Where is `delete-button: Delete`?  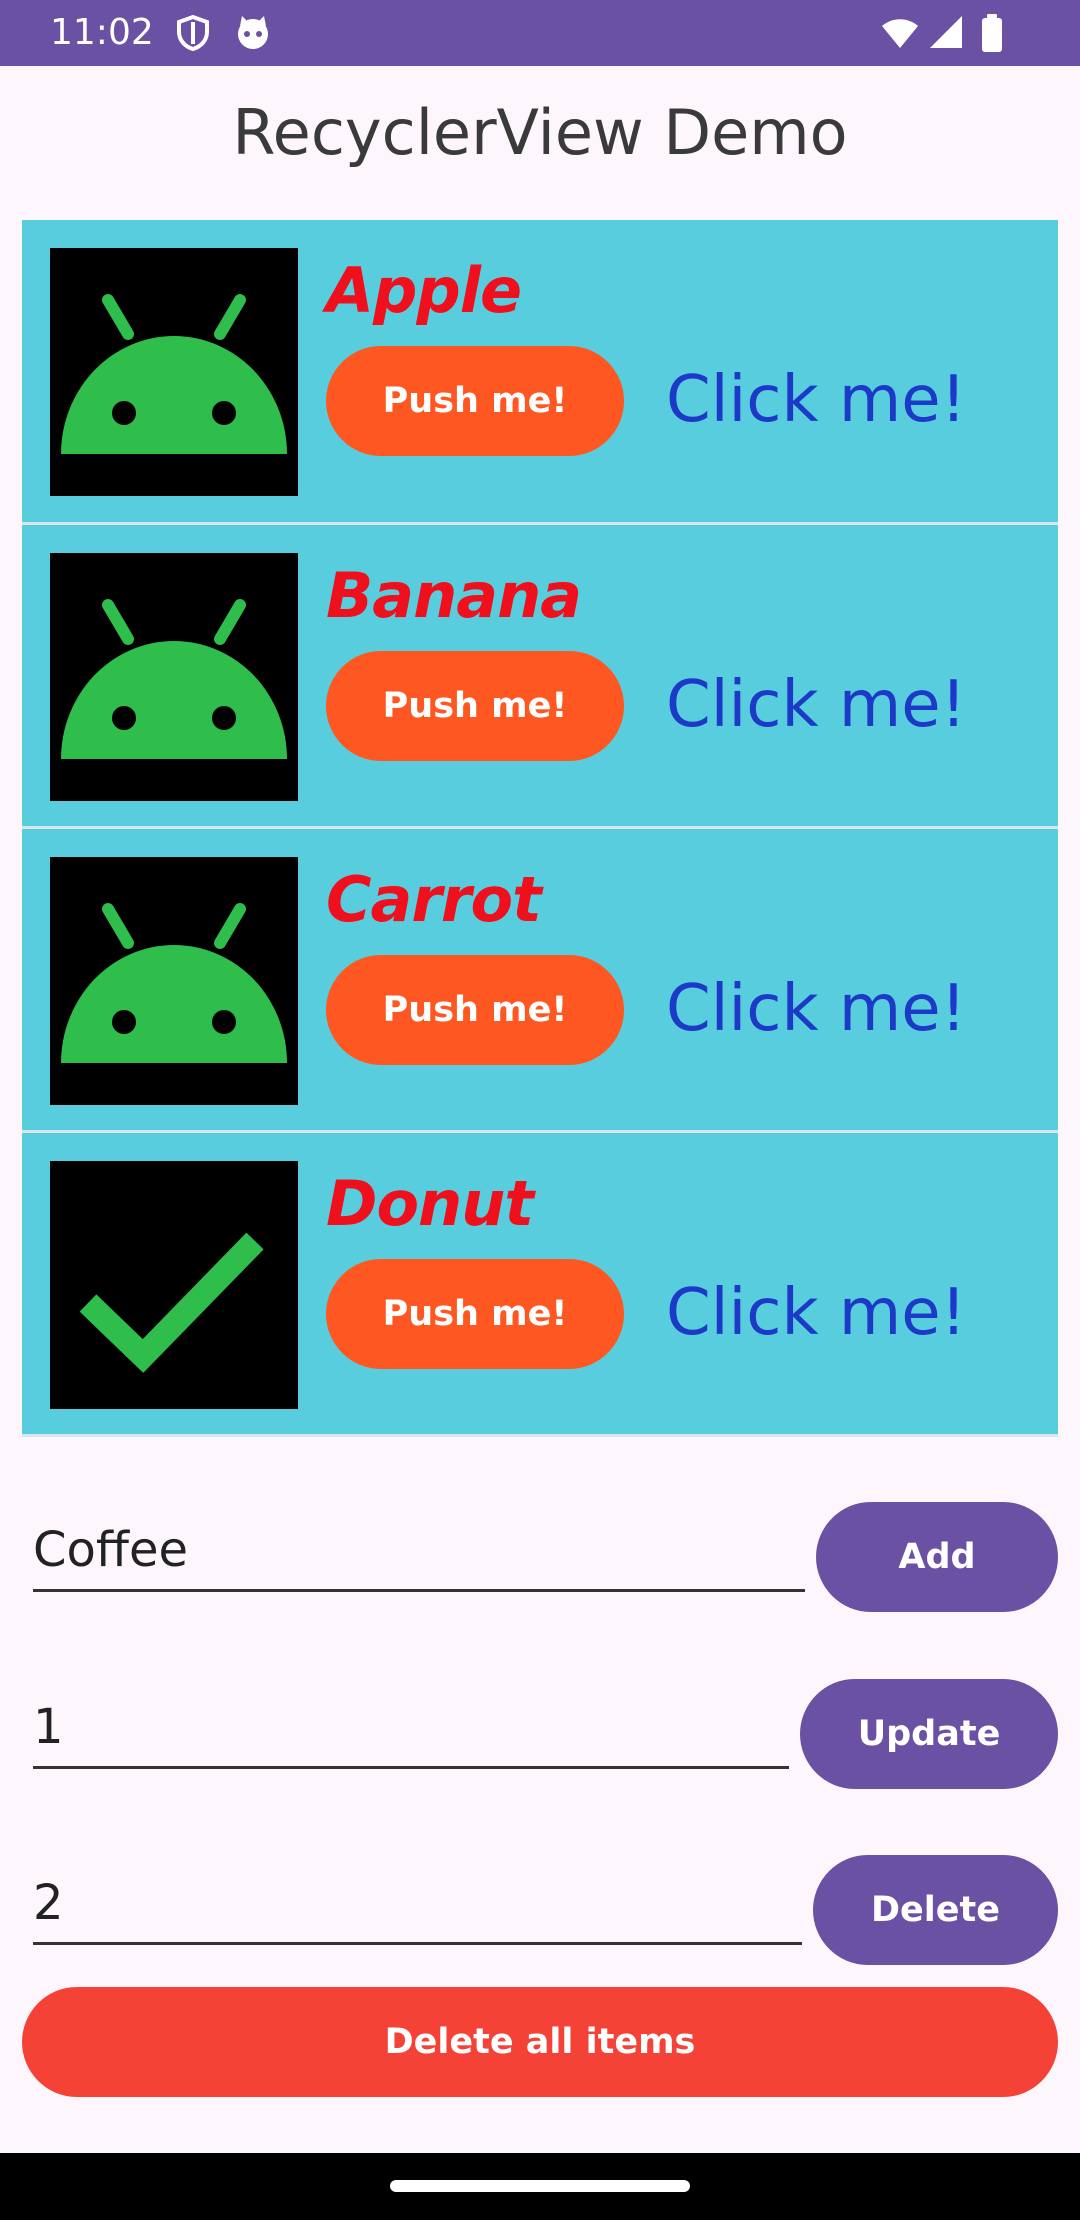 delete-button: Delete is located at coordinates (935, 1910).